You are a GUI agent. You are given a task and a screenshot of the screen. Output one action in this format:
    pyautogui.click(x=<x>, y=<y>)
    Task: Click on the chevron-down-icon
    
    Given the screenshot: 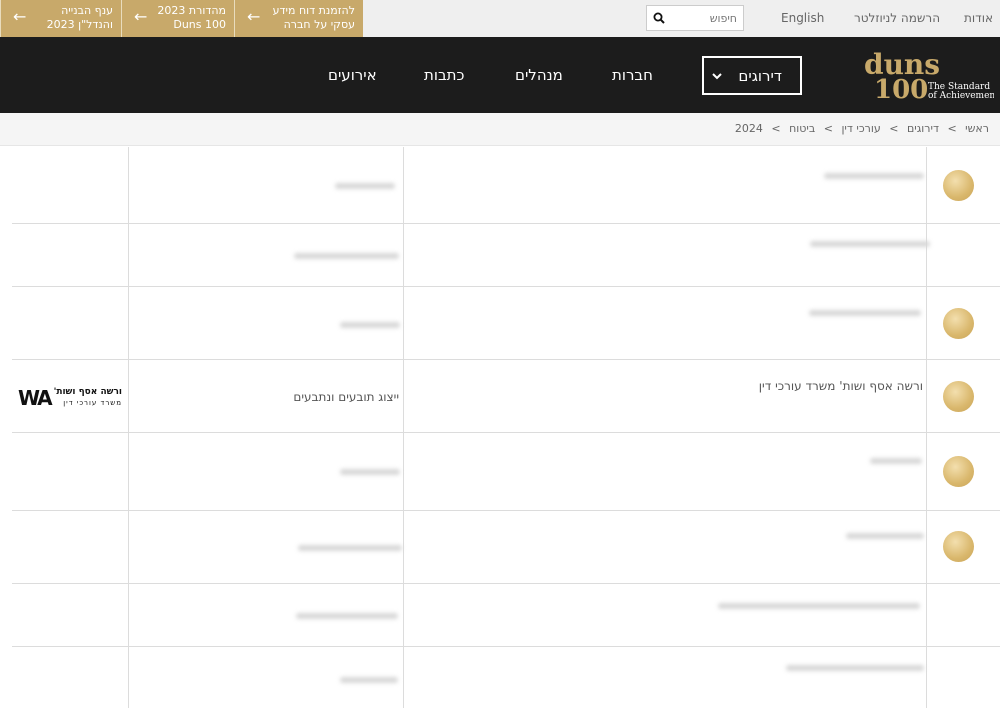 What is the action you would take?
    pyautogui.click(x=717, y=76)
    